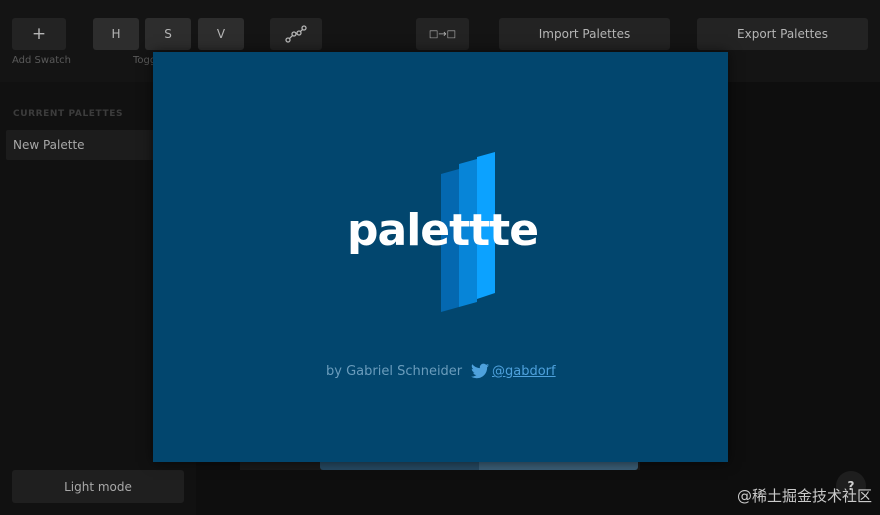 The height and width of the screenshot is (515, 880). I want to click on current-palettes-heading: CURRENT PALETTES, so click(68, 114).